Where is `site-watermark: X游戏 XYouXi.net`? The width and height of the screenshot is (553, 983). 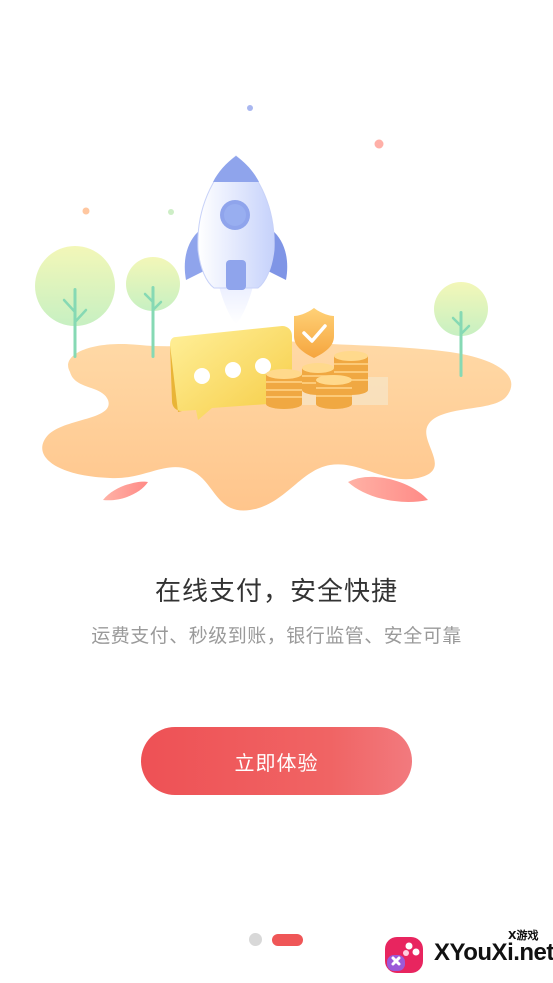 site-watermark: X游戏 XYouXi.net is located at coordinates (465, 951).